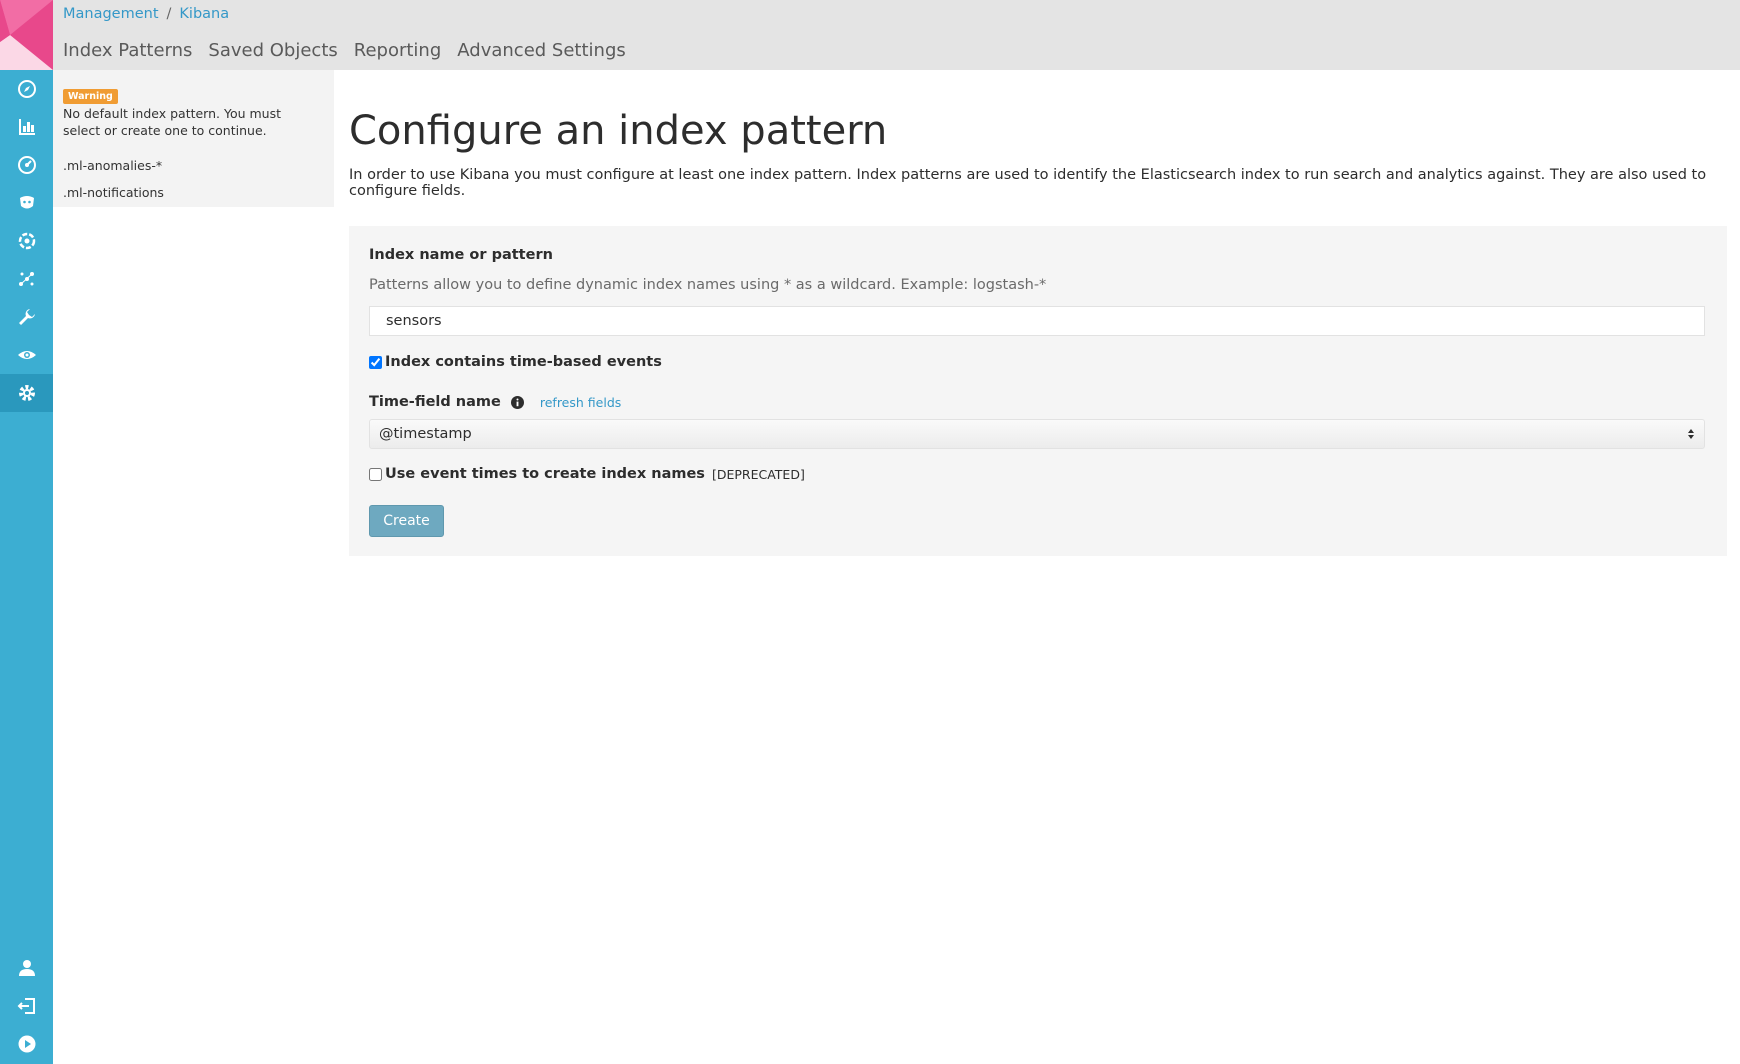  What do you see at coordinates (517, 402) in the screenshot?
I see `info-icon` at bounding box center [517, 402].